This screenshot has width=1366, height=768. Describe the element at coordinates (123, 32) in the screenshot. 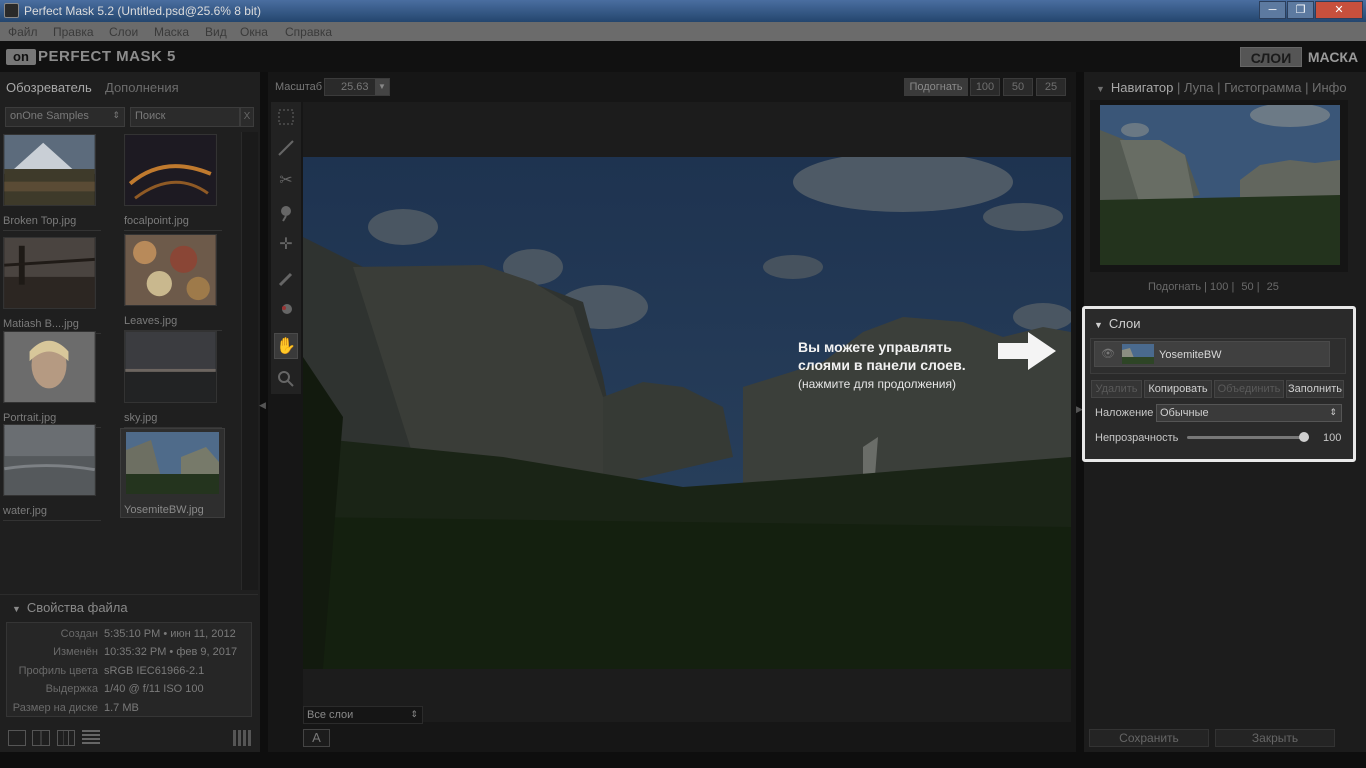

I see `menu-layers: Слои` at that location.